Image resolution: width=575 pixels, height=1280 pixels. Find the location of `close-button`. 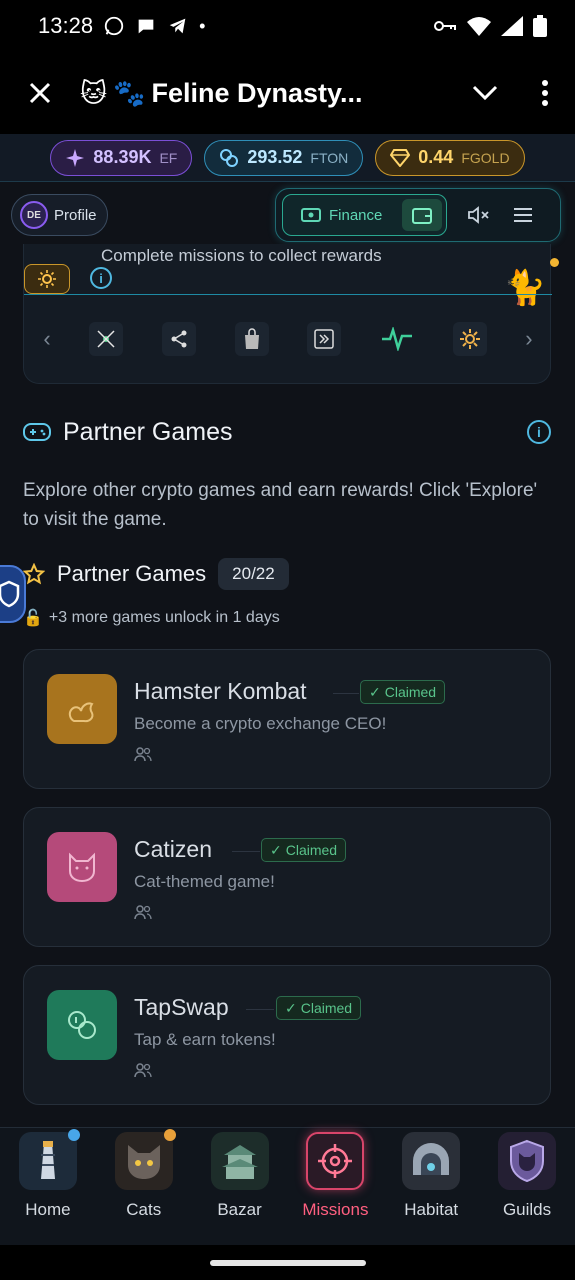

close-button is located at coordinates (40, 93).